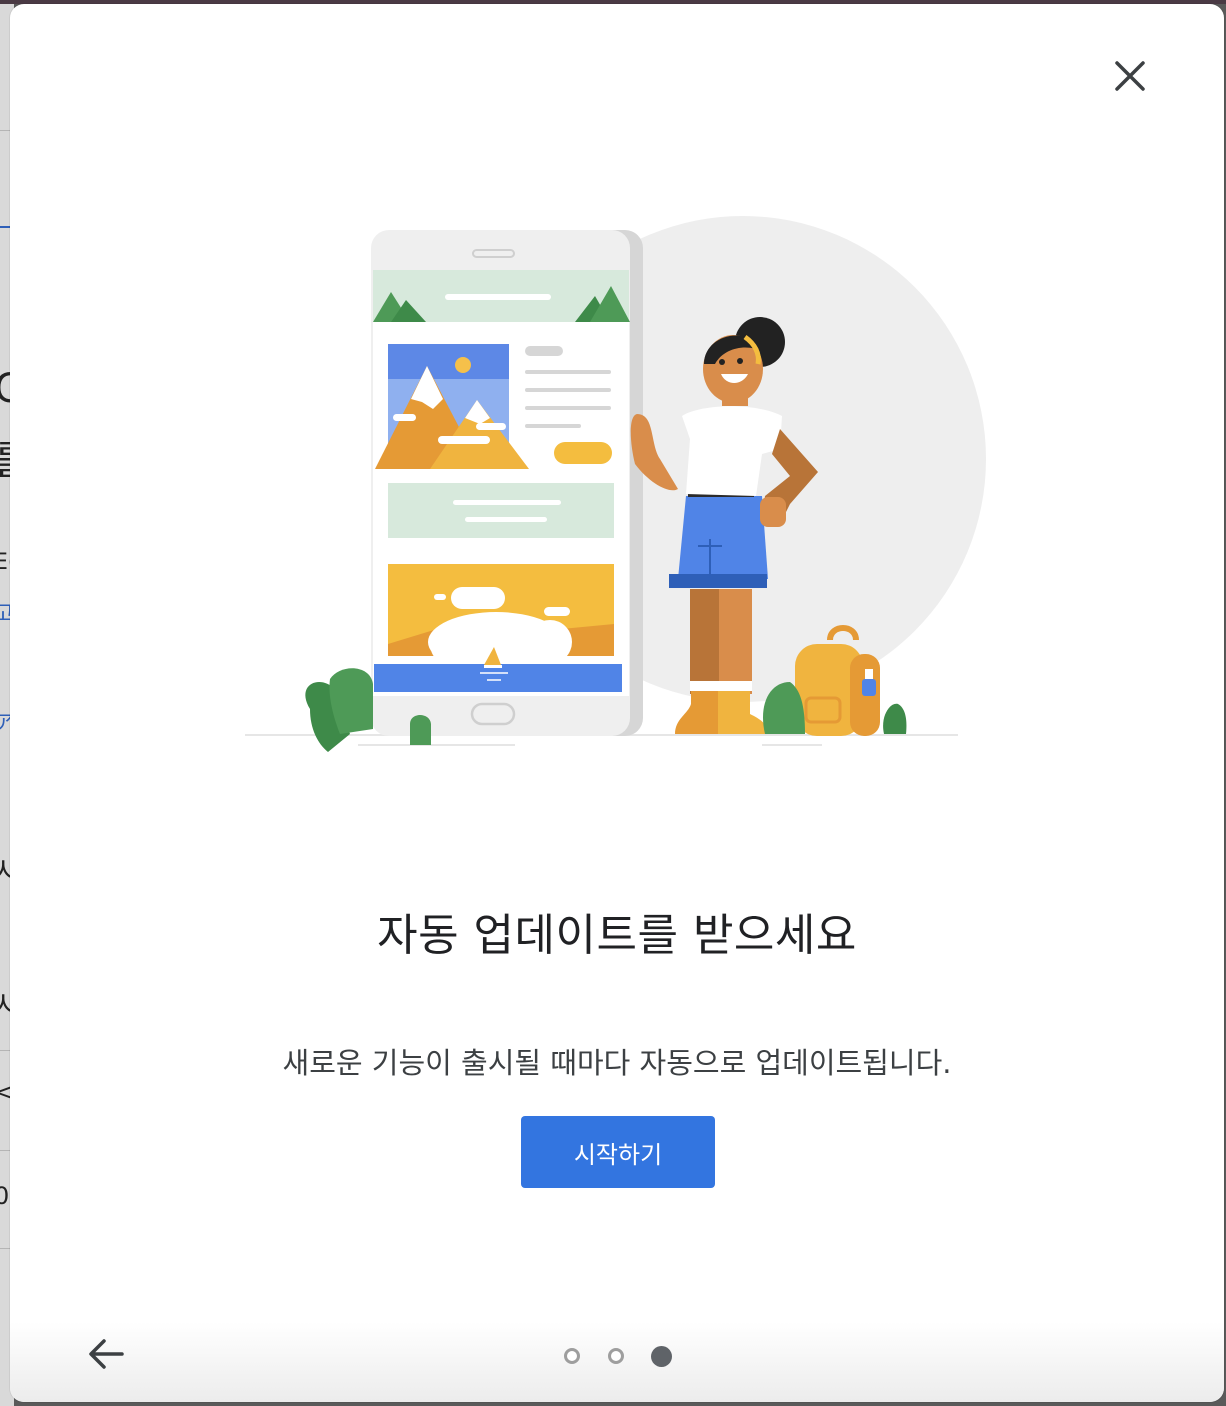  I want to click on pagination-dots, so click(624, 1358).